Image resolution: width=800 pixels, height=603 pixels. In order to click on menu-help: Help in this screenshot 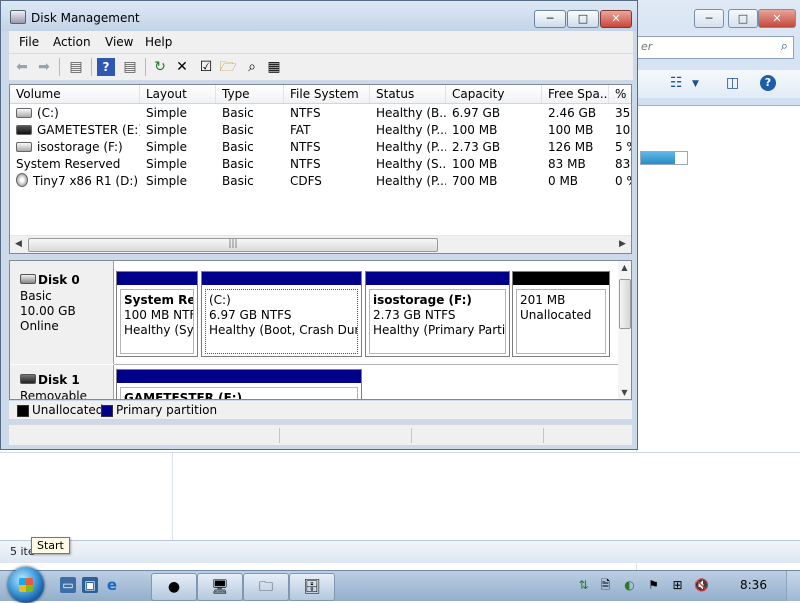, I will do `click(158, 42)`.